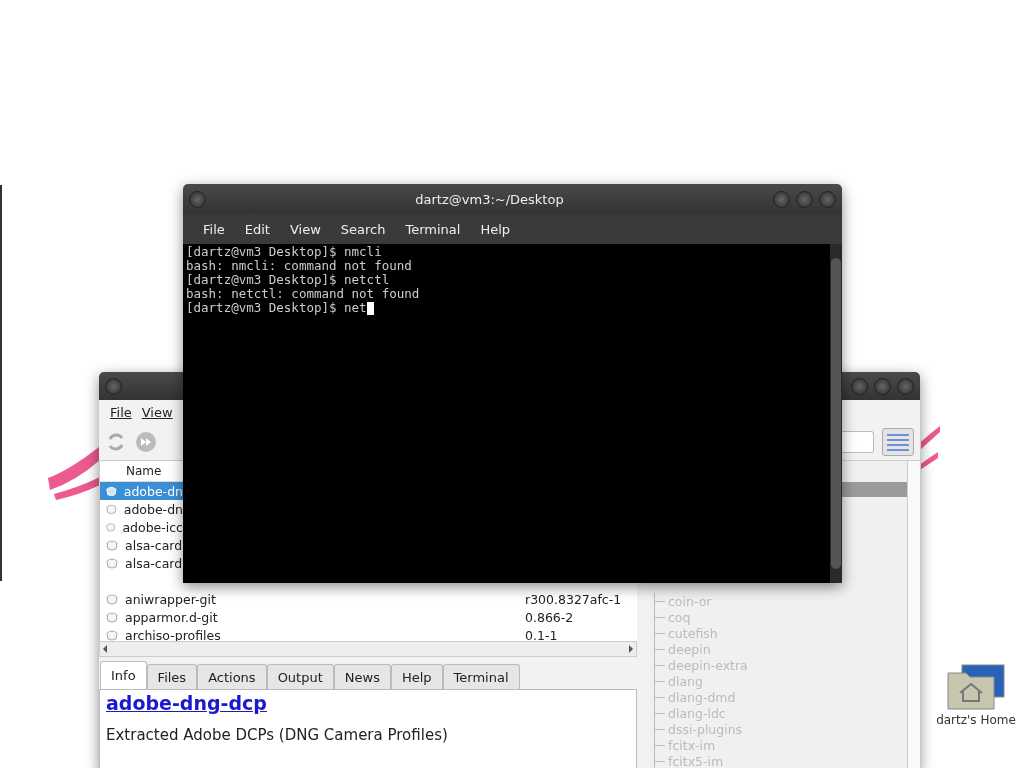 The image size is (1024, 768). I want to click on package-version: r300.8327afc-1, so click(573, 599).